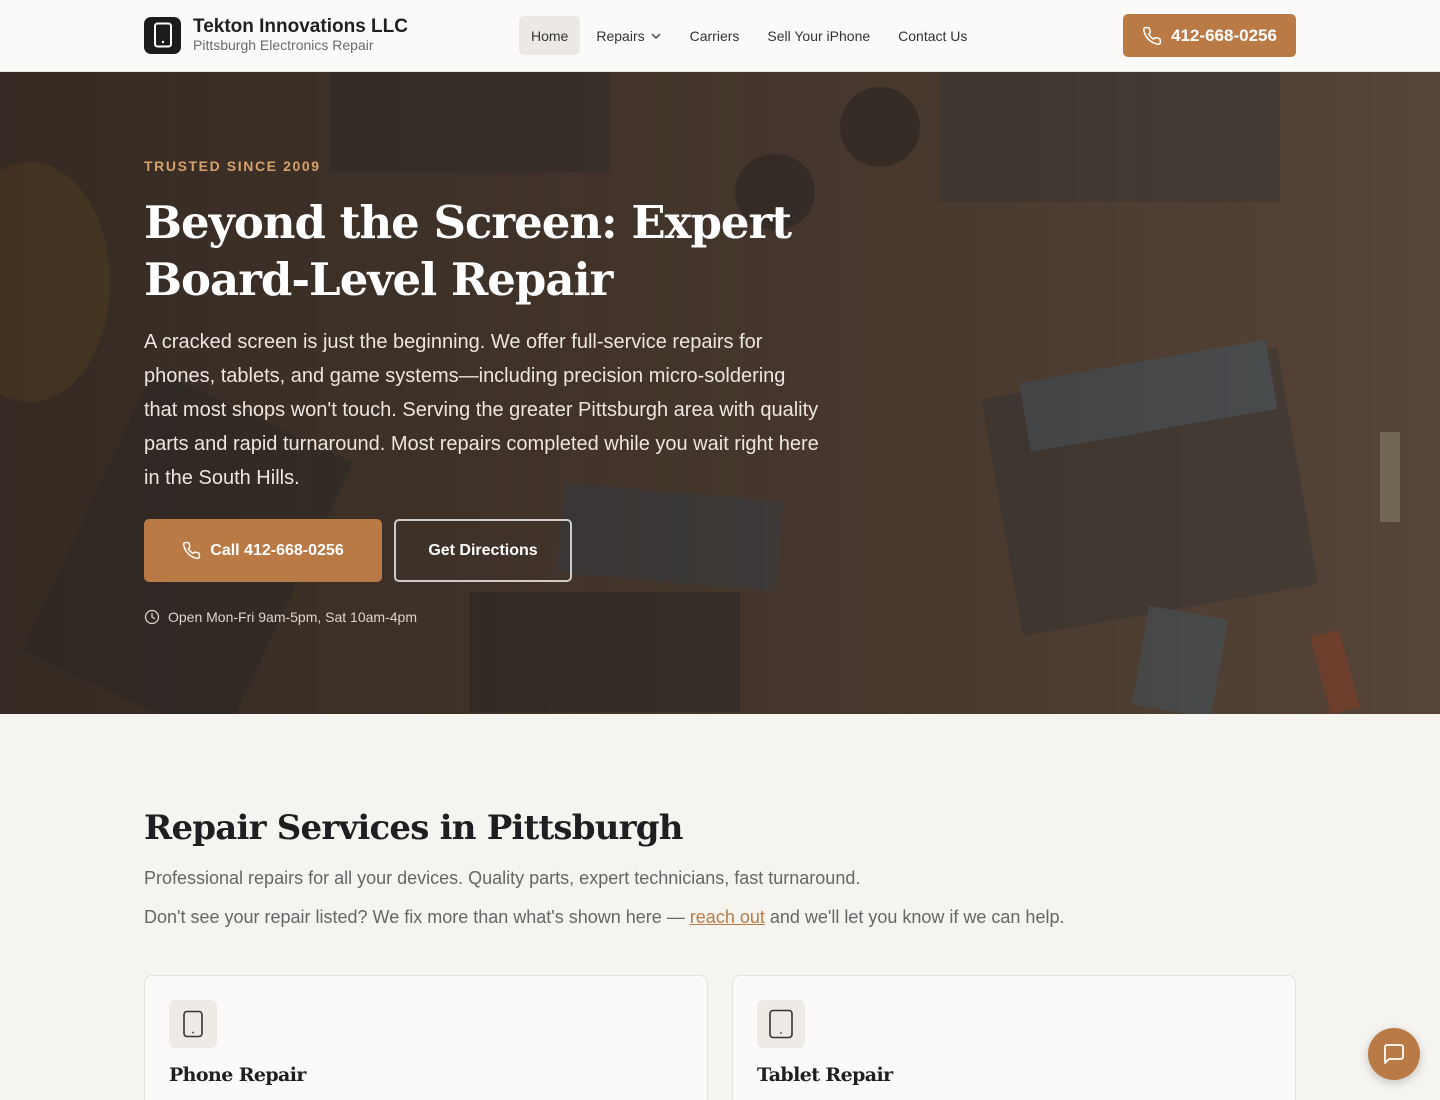 The image size is (1440, 1100). Describe the element at coordinates (283, 45) in the screenshot. I see `brand-tagline: Pittsburgh Electronics Repair` at that location.